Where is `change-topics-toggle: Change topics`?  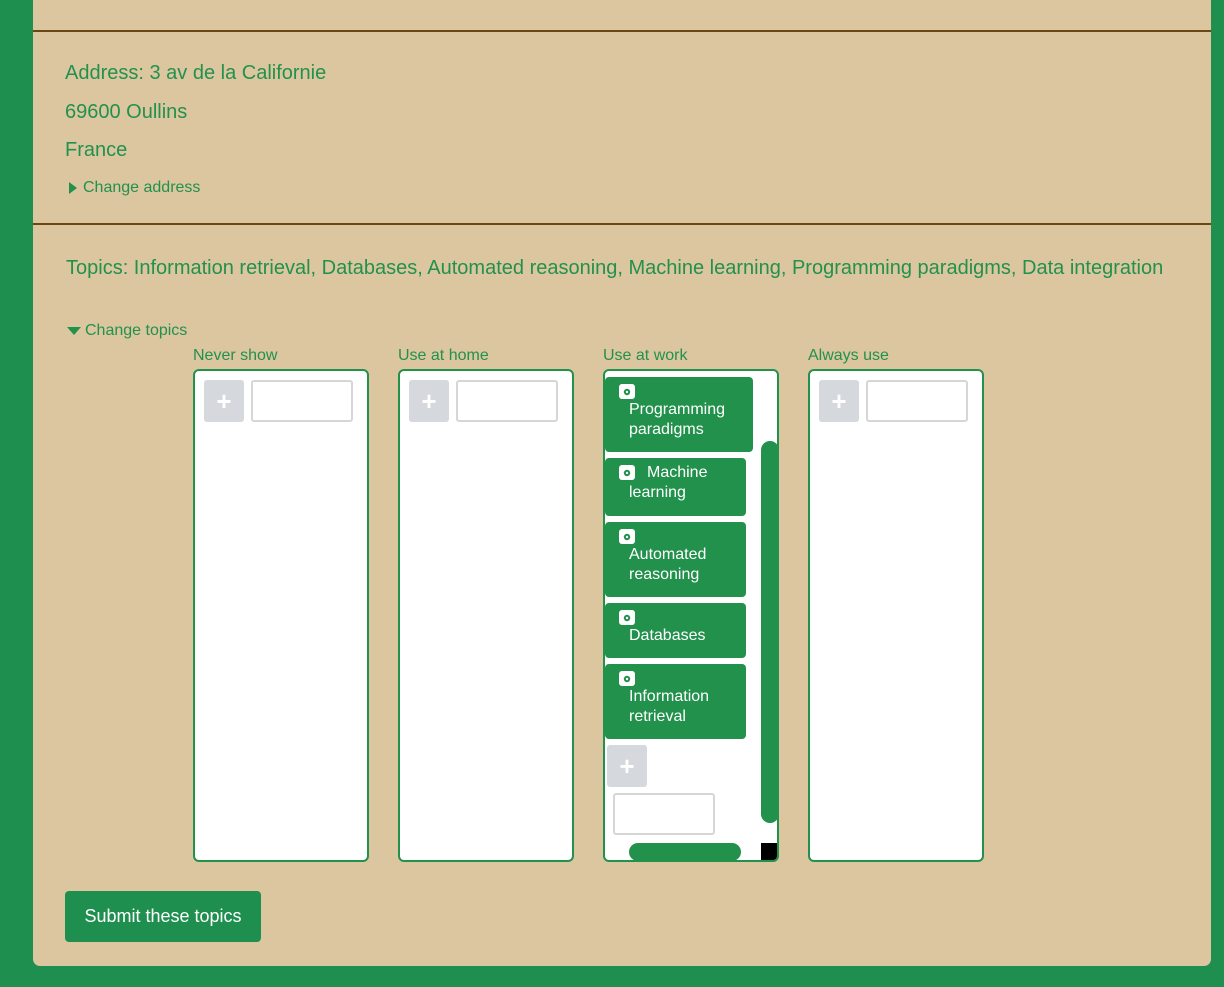
change-topics-toggle: Change topics is located at coordinates (126, 331).